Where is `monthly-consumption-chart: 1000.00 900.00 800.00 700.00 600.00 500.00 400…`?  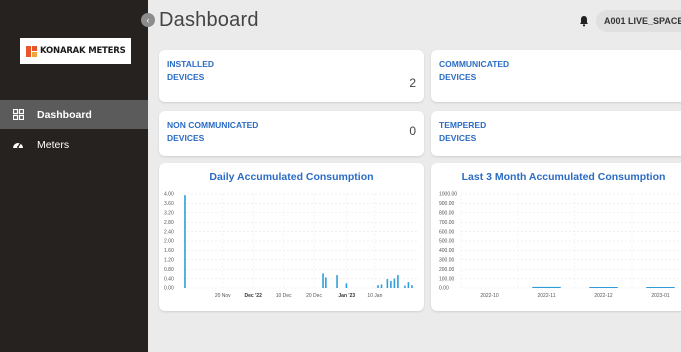 monthly-consumption-chart: 1000.00 900.00 800.00 700.00 600.00 500.00 400… is located at coordinates (560, 245).